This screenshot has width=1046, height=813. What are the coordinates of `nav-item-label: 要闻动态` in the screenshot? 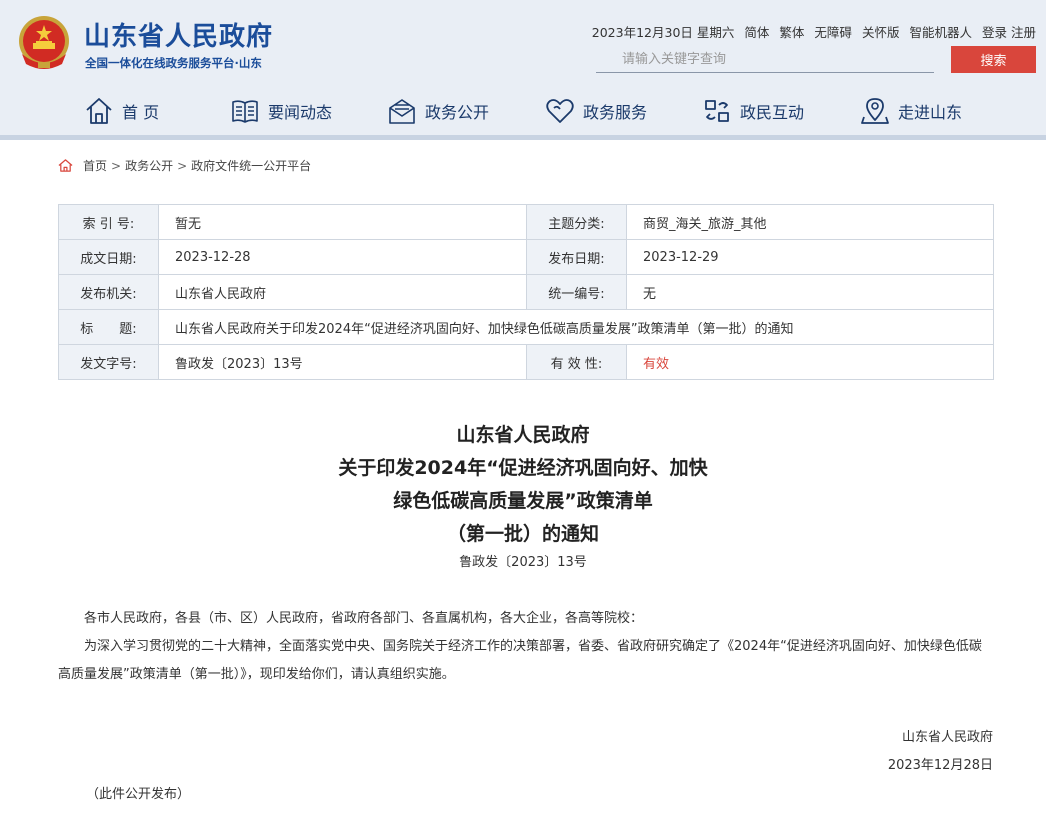 It's located at (300, 112).